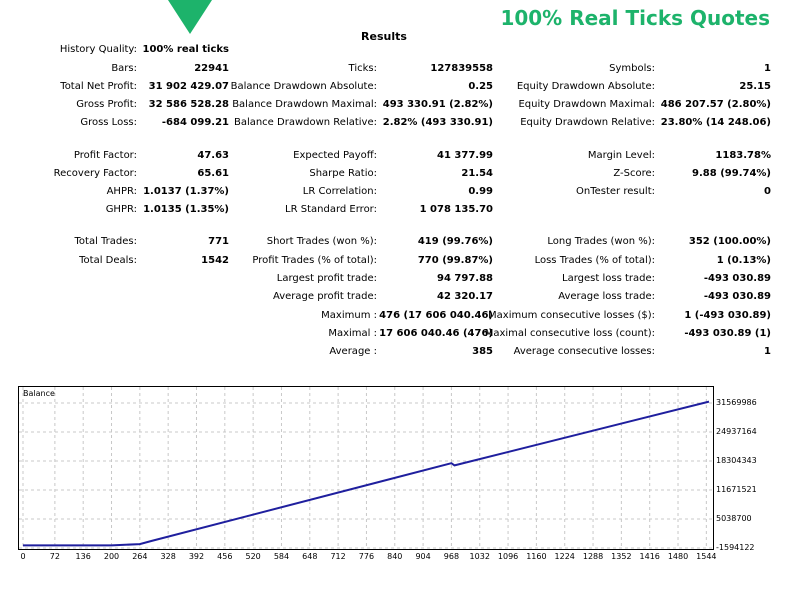 This screenshot has height=600, width=800. Describe the element at coordinates (124, 68) in the screenshot. I see `col1-label: Bars:` at that location.